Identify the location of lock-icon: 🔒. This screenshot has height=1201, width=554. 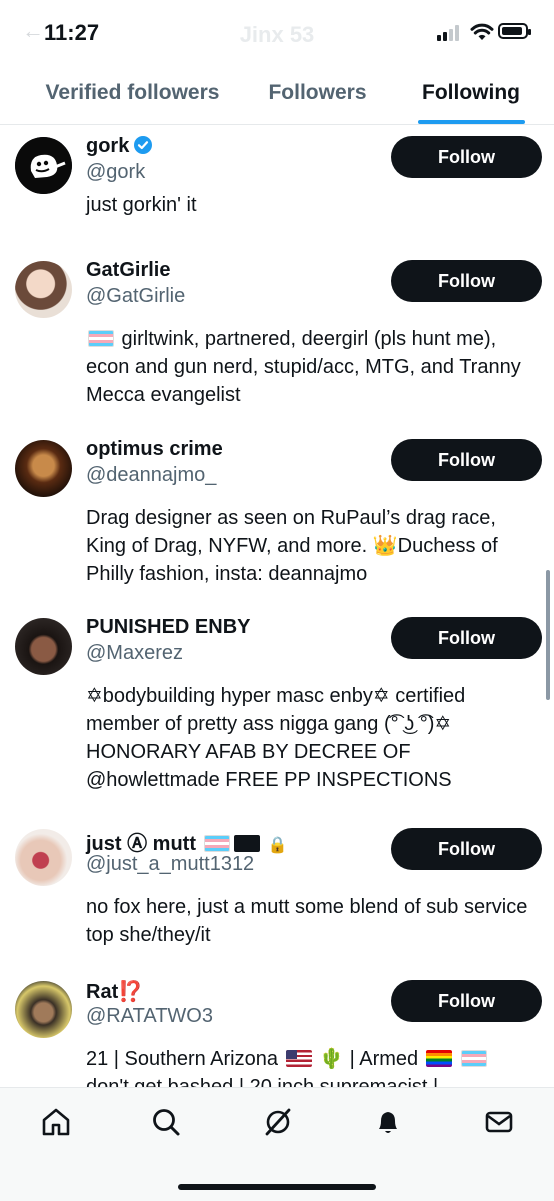
(277, 845).